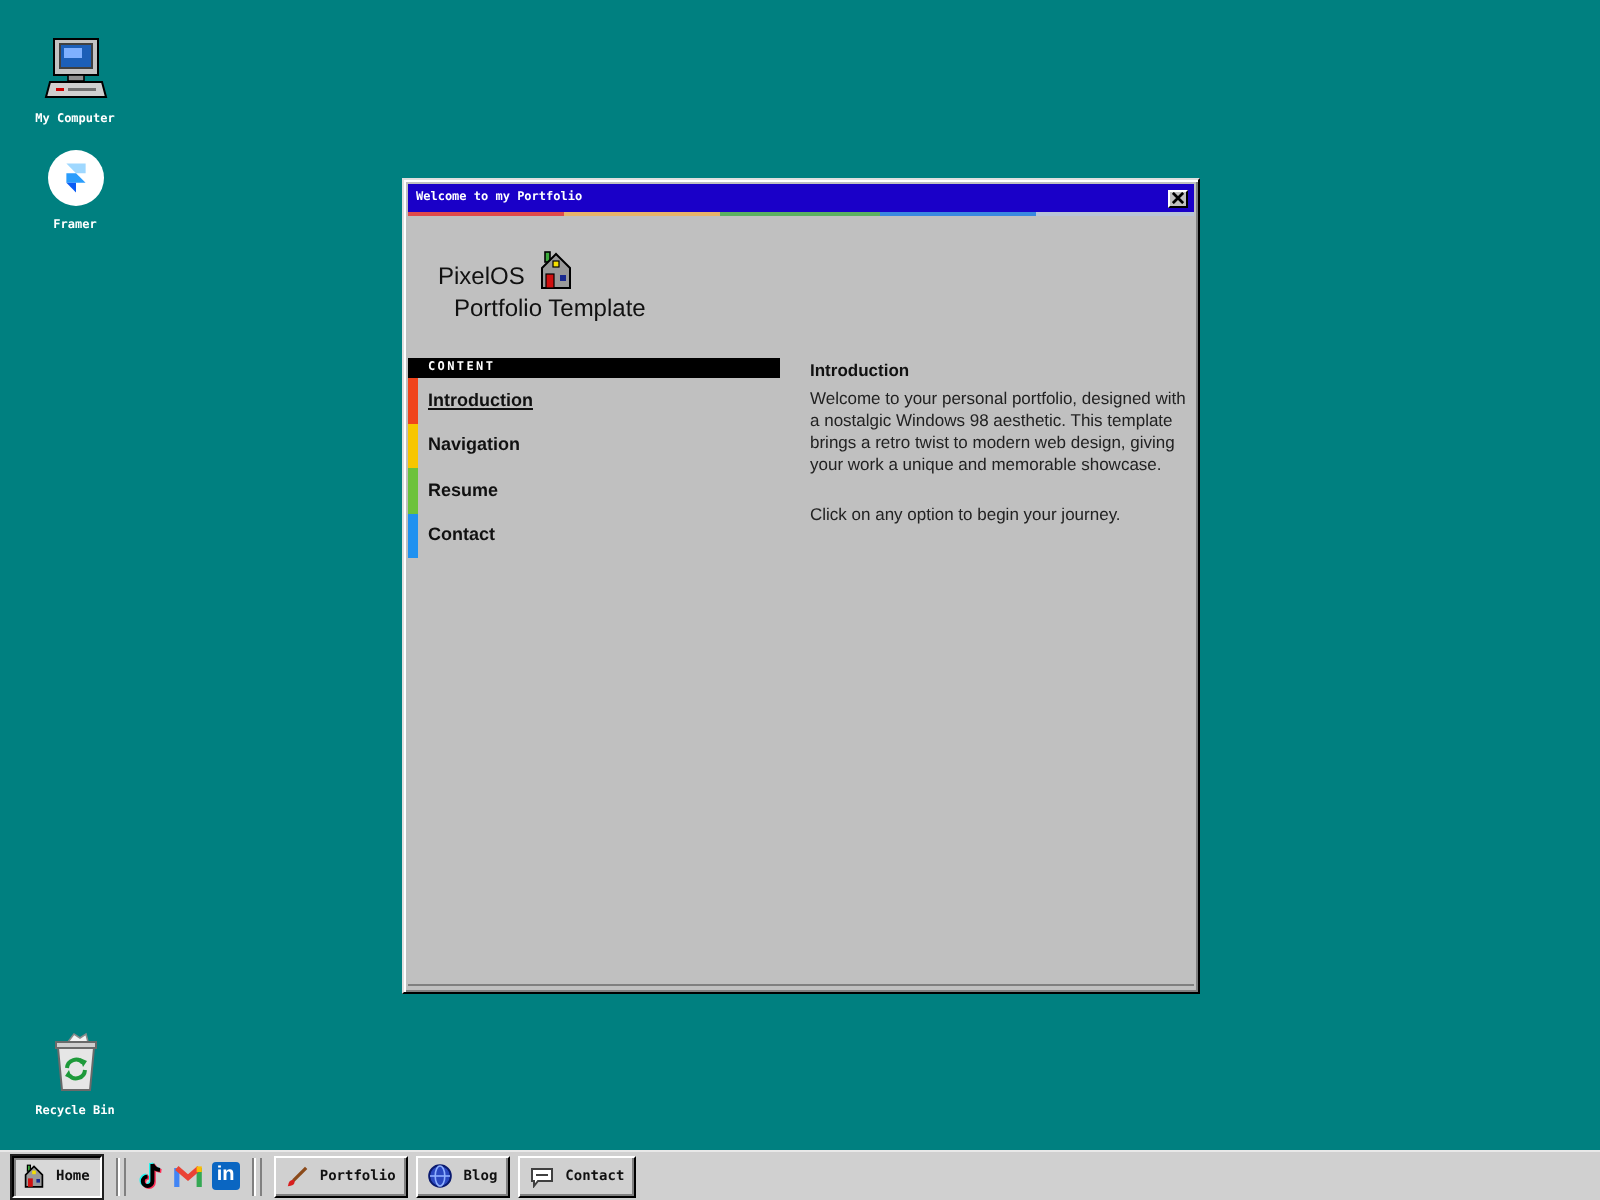 This screenshot has height=1200, width=1600. Describe the element at coordinates (594, 490) in the screenshot. I see `sidebar-item: Resume` at that location.